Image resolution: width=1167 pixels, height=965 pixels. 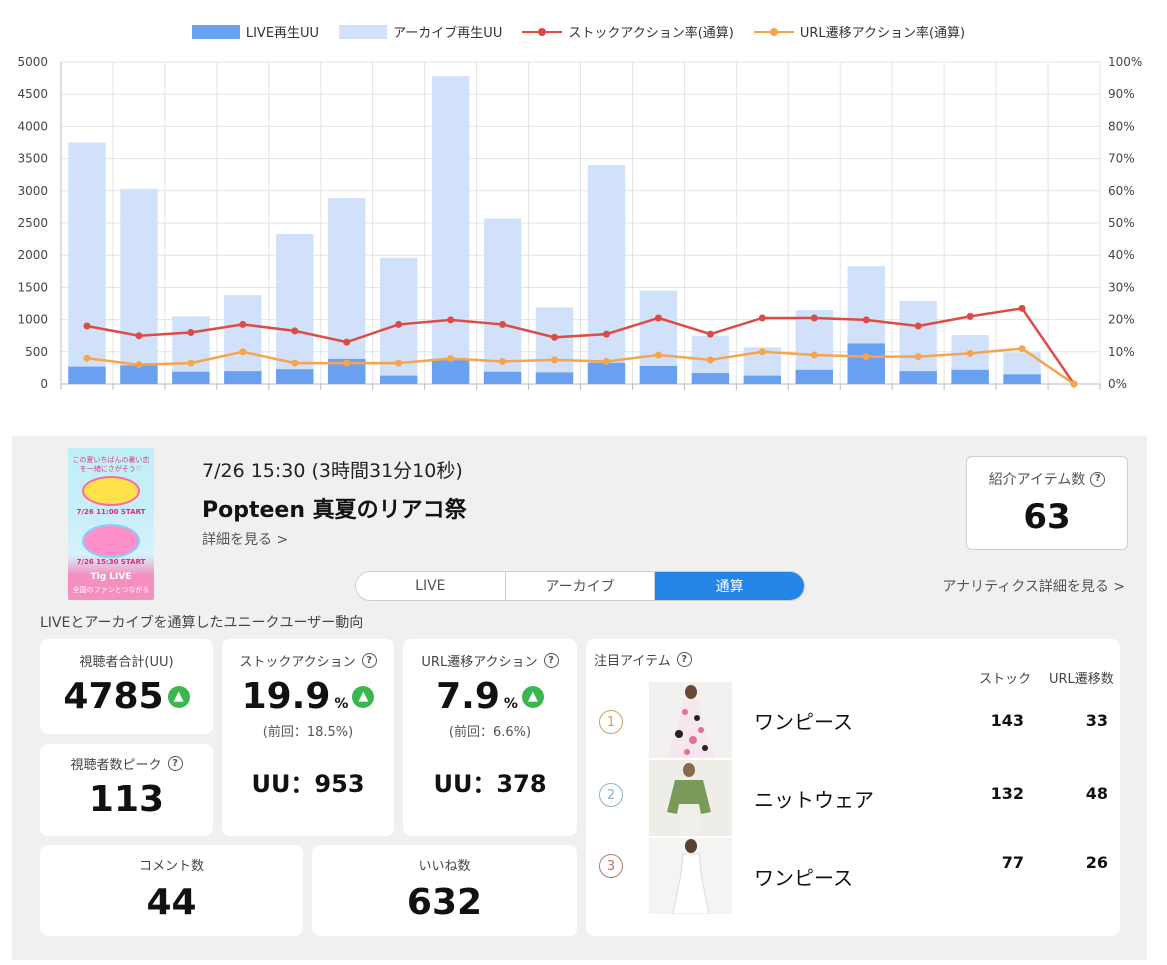 I want to click on thumbnail-tagline: この夏いちばんの暑い恋を一緒にさがそう♡, so click(x=111, y=464).